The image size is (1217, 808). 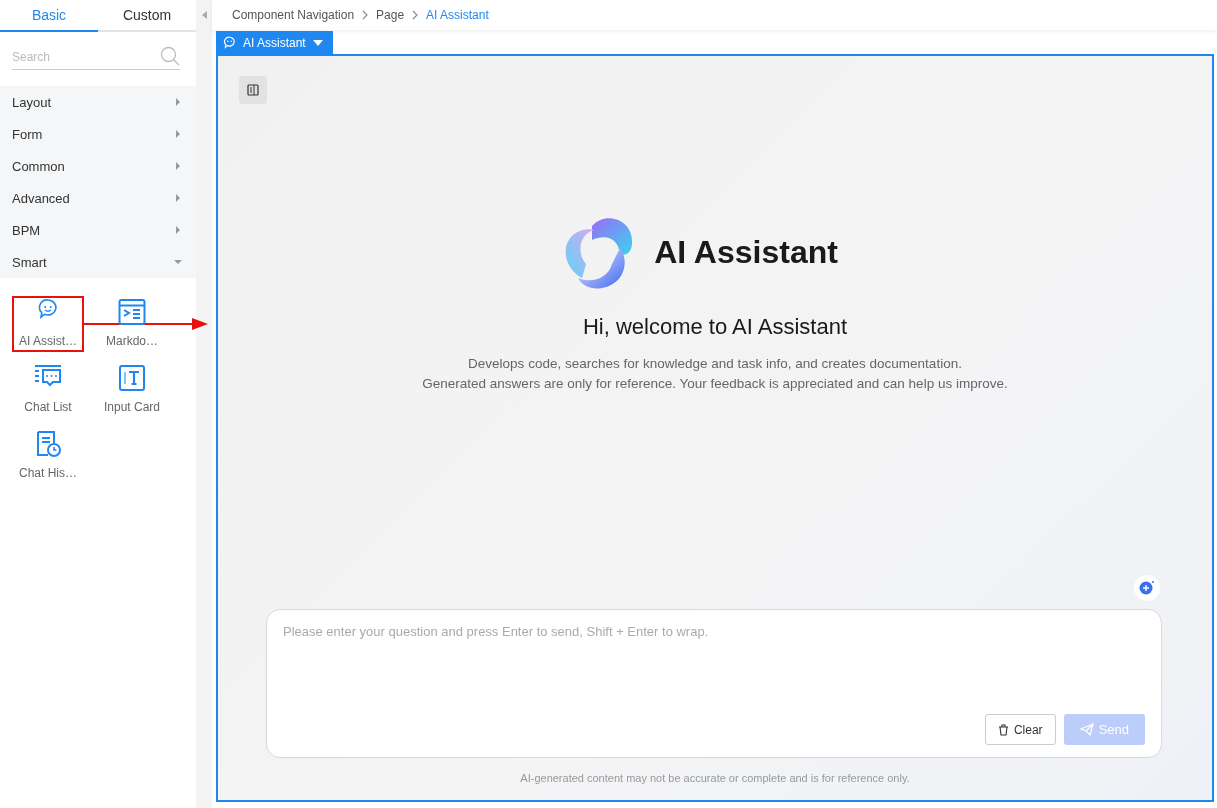 I want to click on category-item: Form, so click(x=98, y=134).